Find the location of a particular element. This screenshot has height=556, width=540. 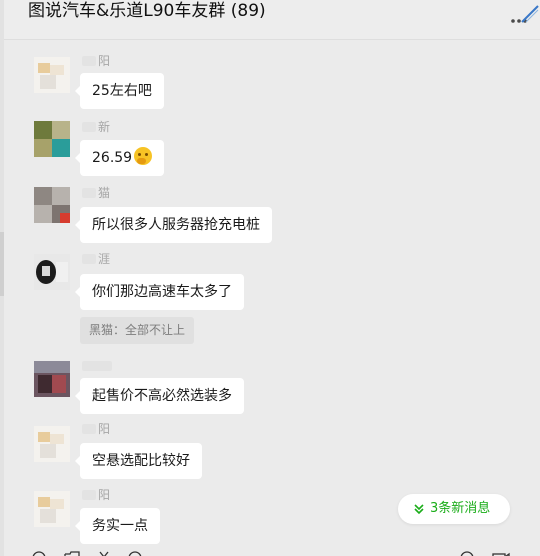

sender-name is located at coordinates (112, 366).